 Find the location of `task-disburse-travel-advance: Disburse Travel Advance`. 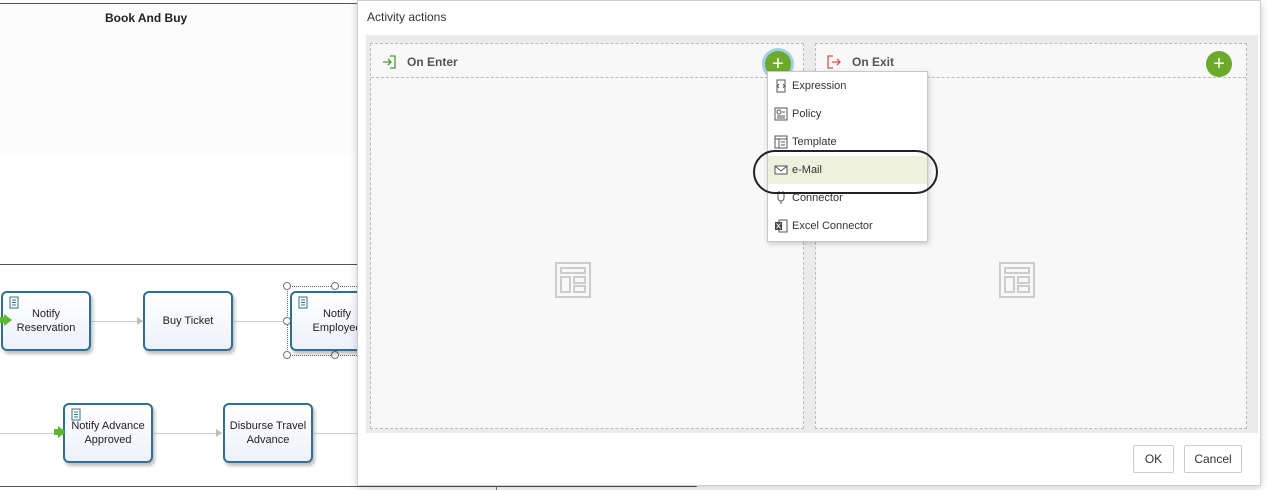

task-disburse-travel-advance: Disburse Travel Advance is located at coordinates (268, 433).